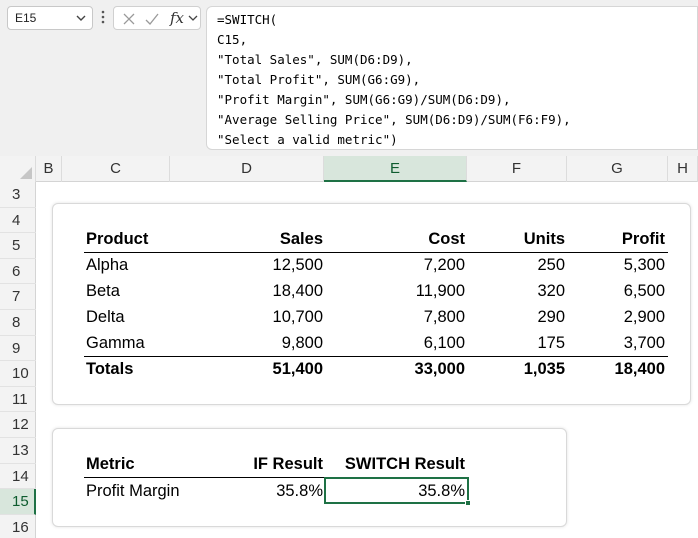  I want to click on column-header-d: D, so click(247, 169).